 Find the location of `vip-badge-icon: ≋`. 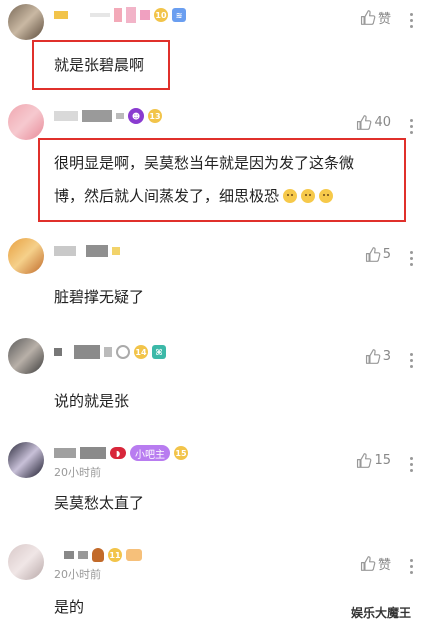

vip-badge-icon: ≋ is located at coordinates (179, 15).